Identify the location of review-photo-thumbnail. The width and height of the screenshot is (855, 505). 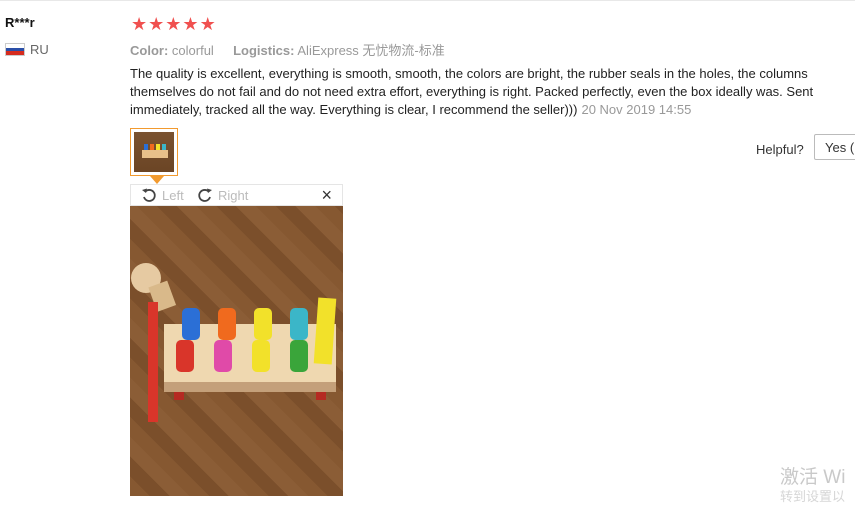
(154, 152).